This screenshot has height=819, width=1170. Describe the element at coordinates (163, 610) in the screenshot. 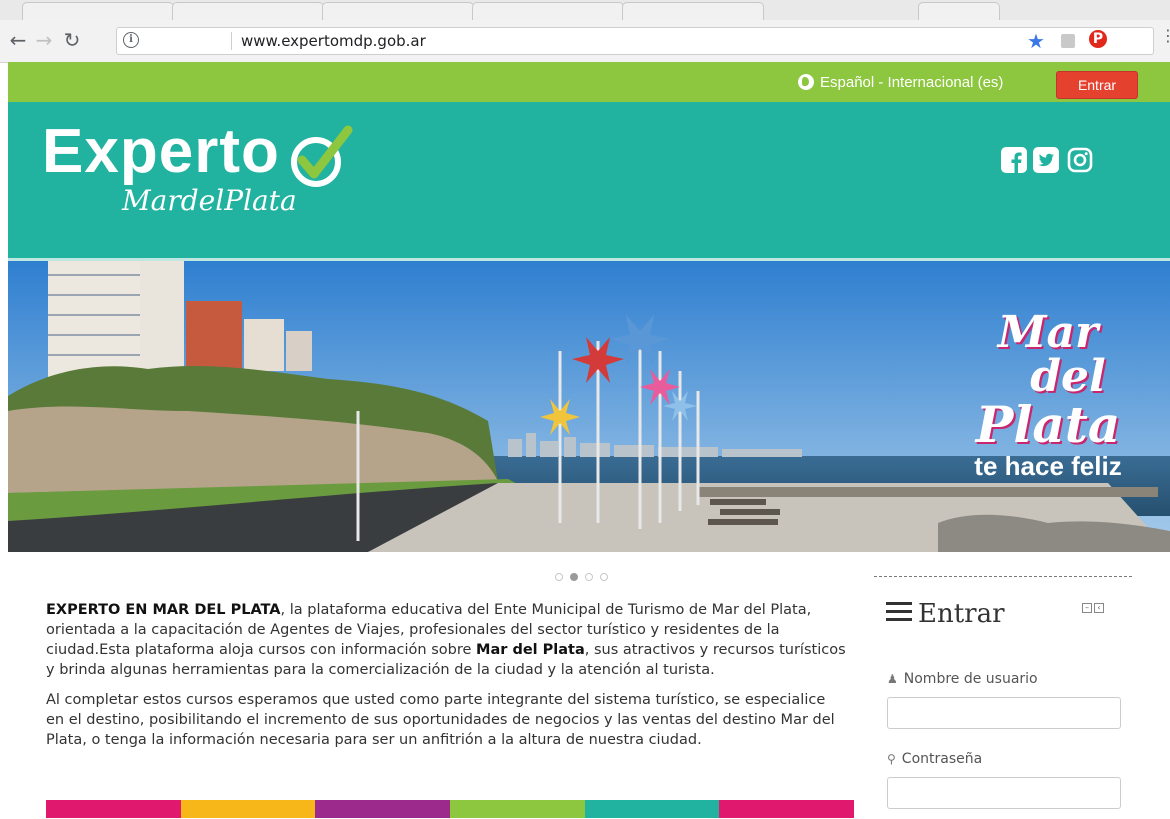

I see `intro-bold-title: EXPERTO EN MAR DEL PLATA` at that location.